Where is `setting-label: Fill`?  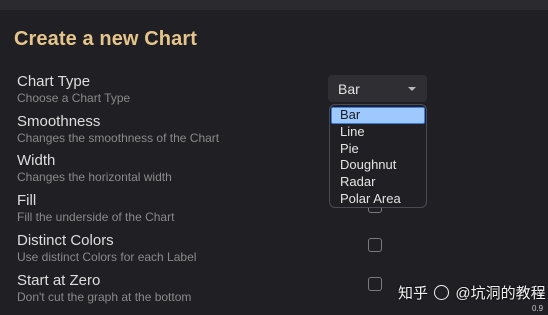 setting-label: Fill is located at coordinates (27, 200).